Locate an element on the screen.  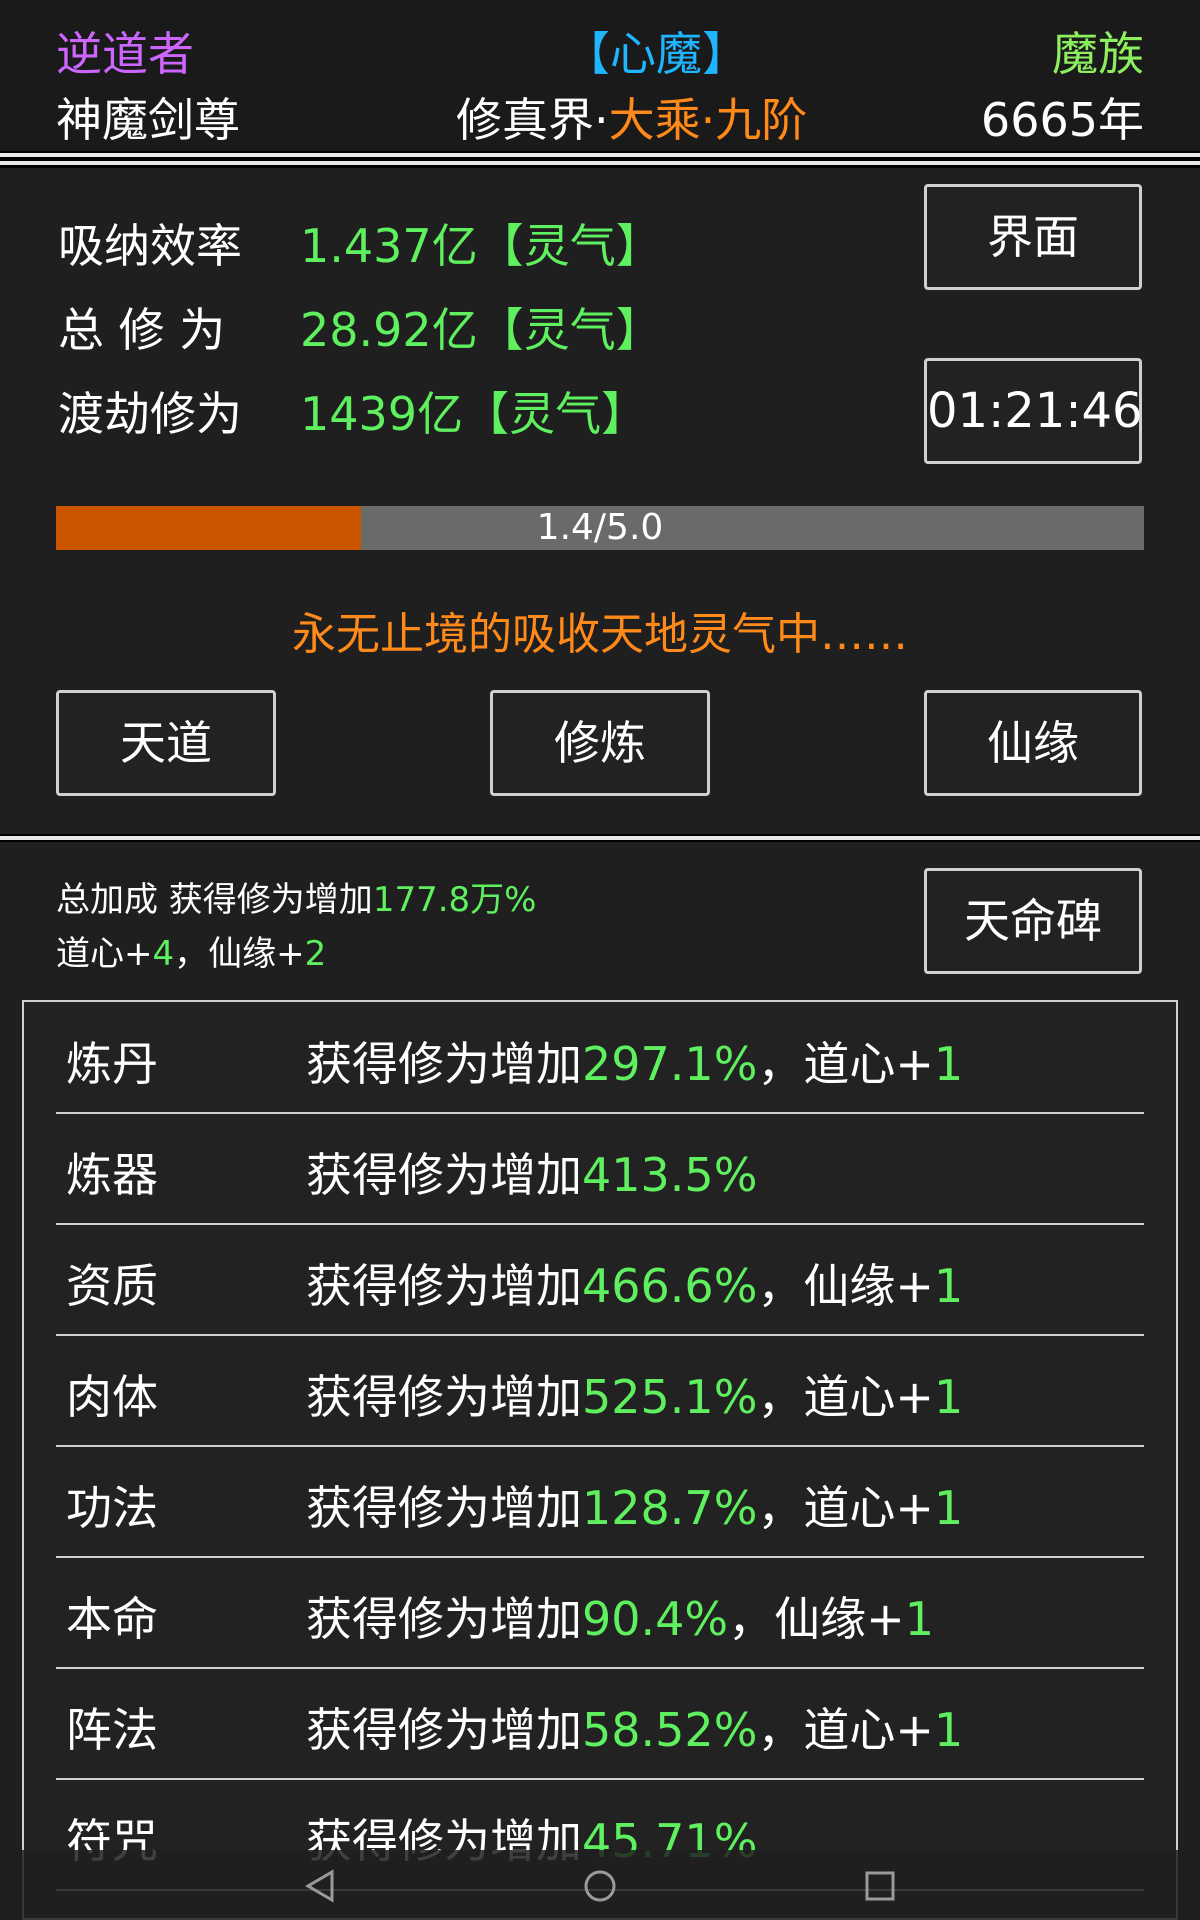
bonus-name: 本命 is located at coordinates (112, 1619).